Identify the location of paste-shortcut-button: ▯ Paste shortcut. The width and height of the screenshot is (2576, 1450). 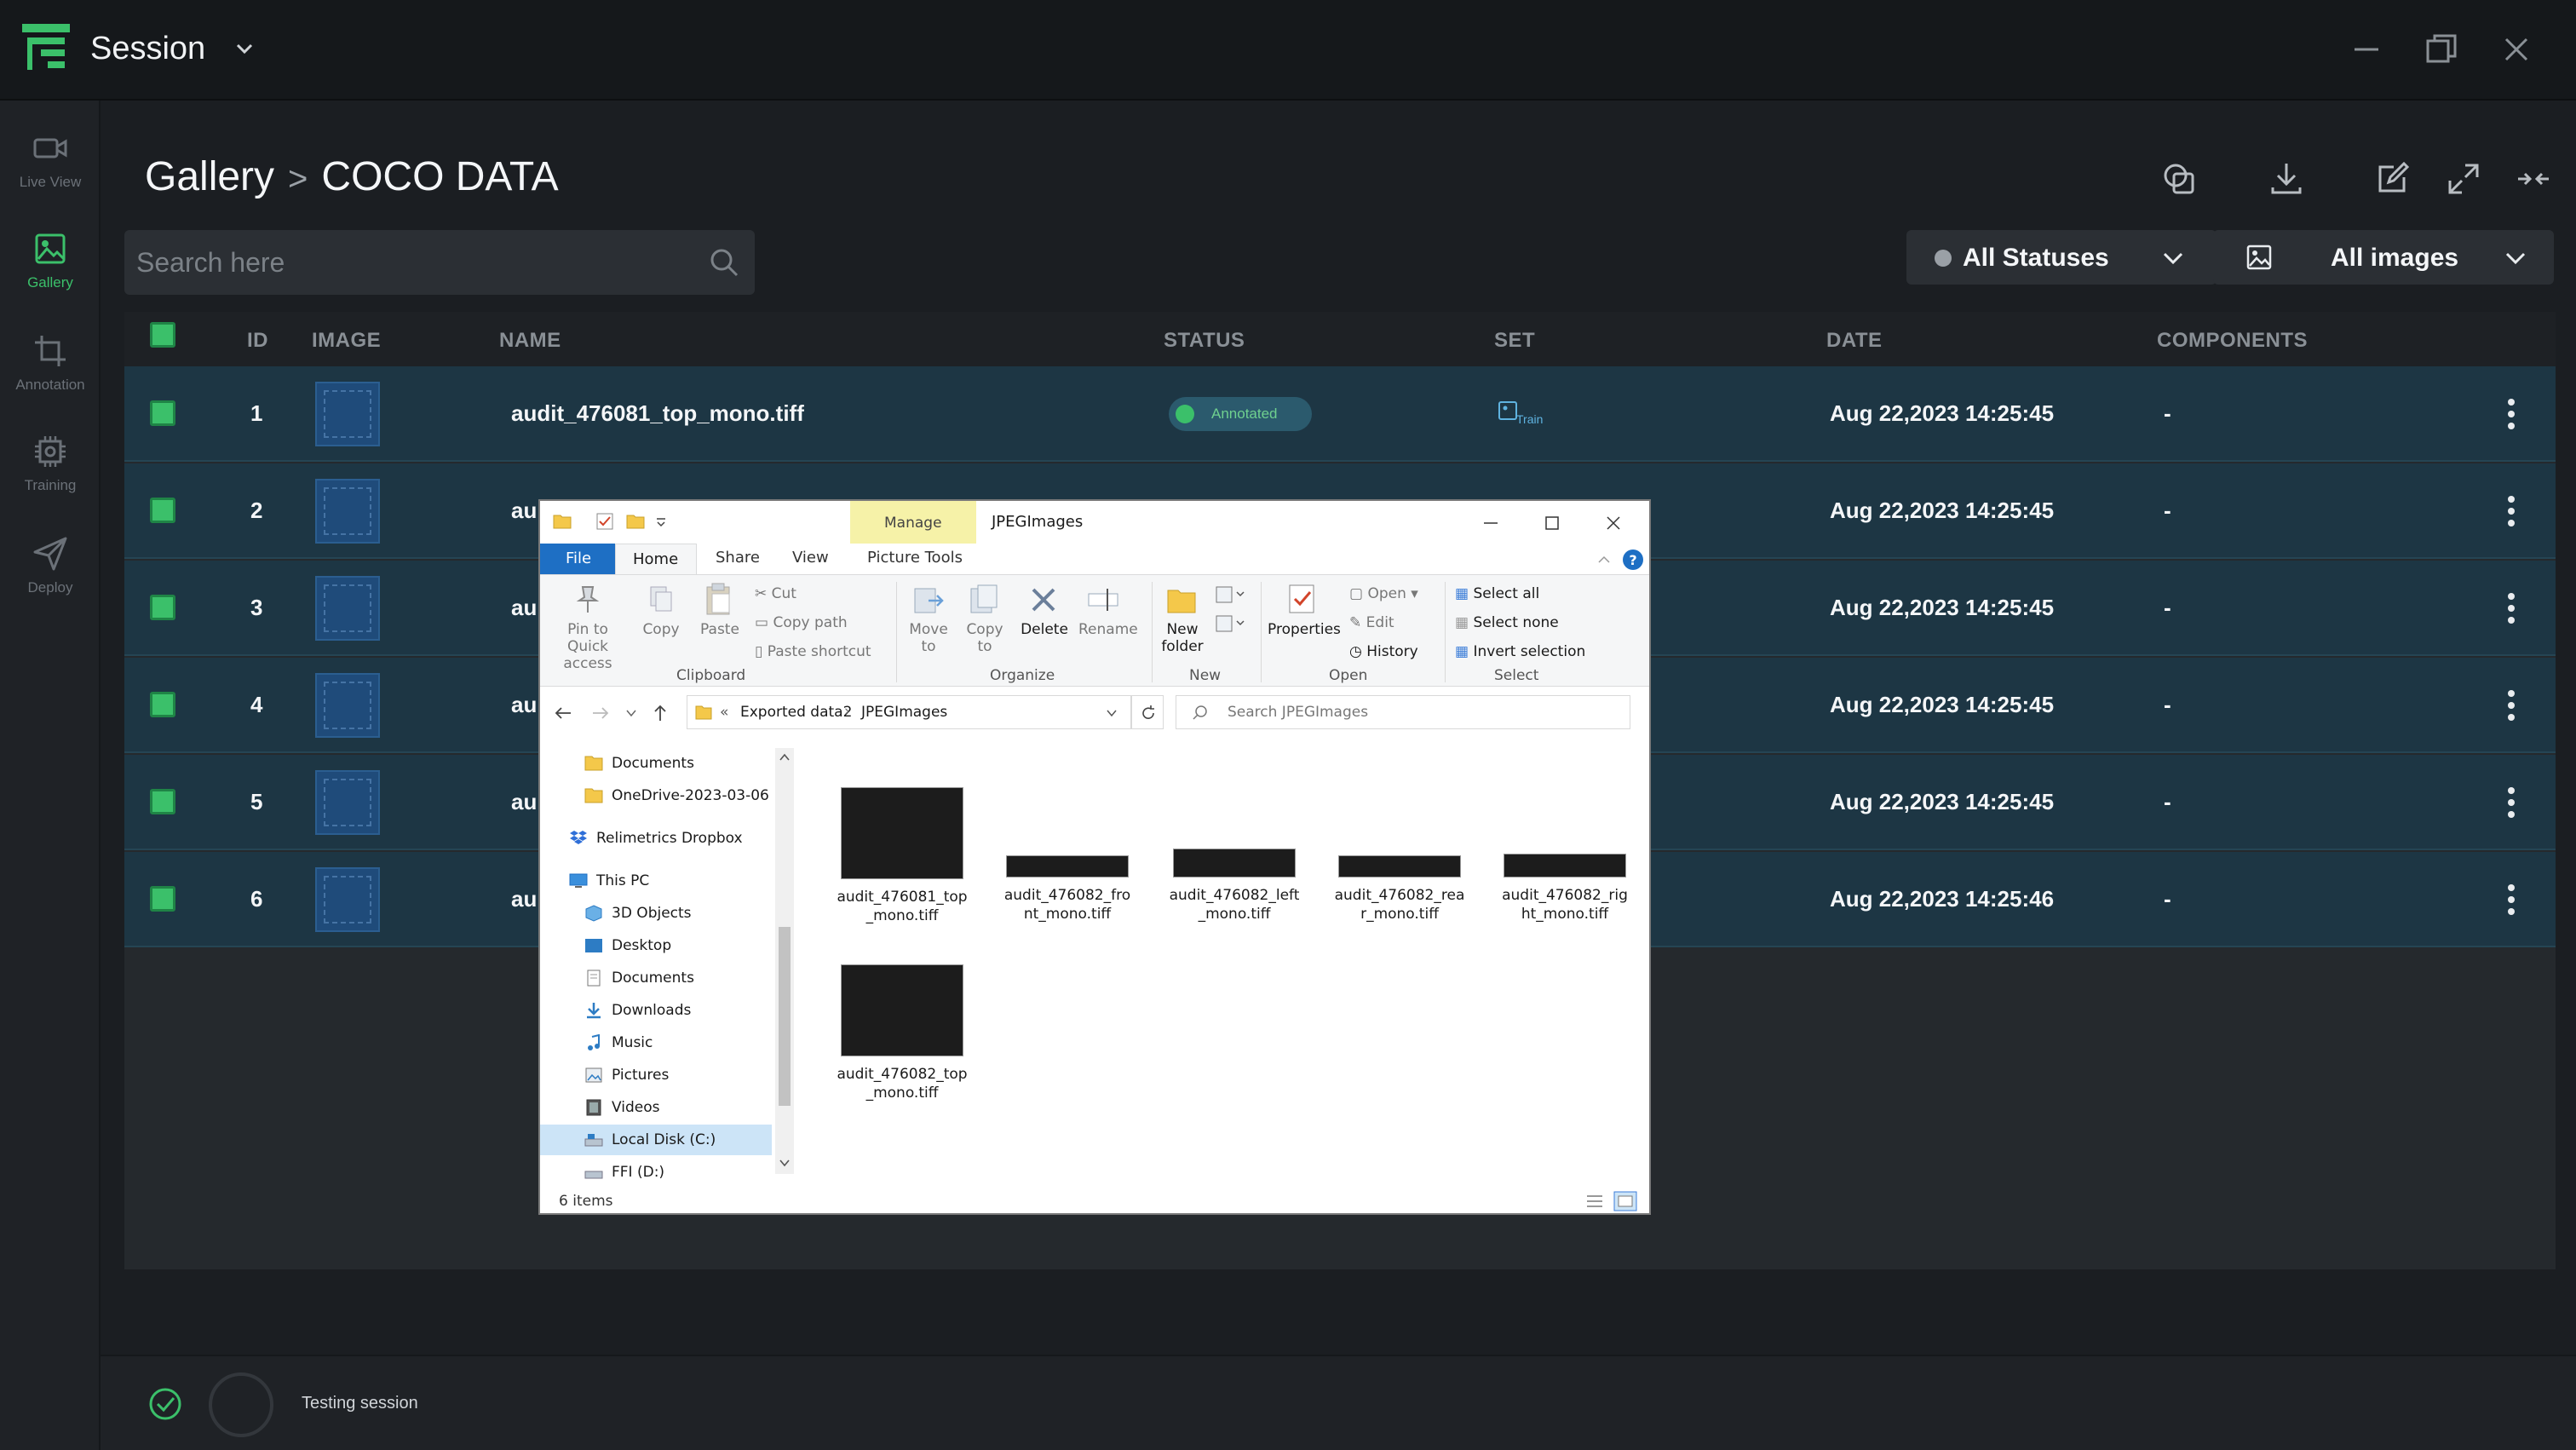
(813, 651).